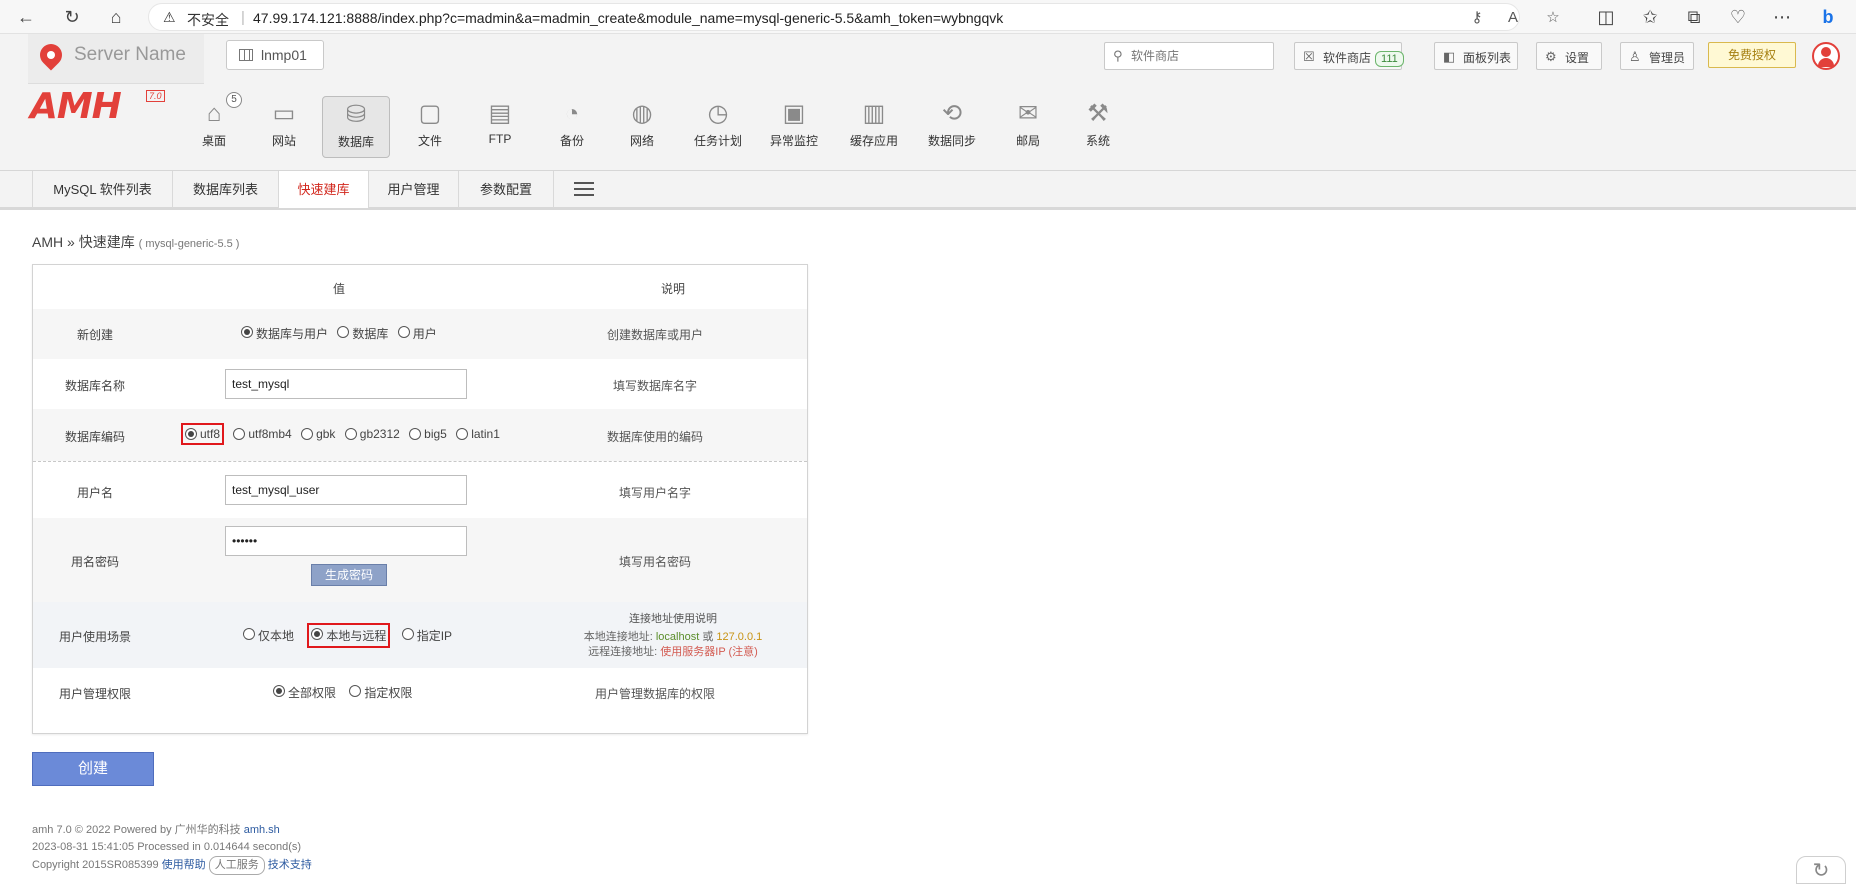 The width and height of the screenshot is (1856, 885). What do you see at coordinates (356, 114) in the screenshot?
I see `database-icon: ⛁` at bounding box center [356, 114].